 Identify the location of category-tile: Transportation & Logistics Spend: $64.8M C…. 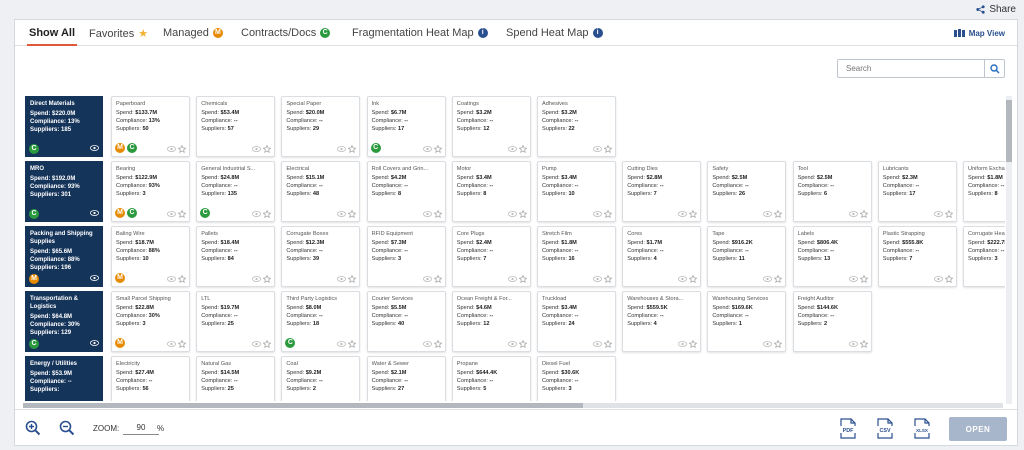
(64, 321).